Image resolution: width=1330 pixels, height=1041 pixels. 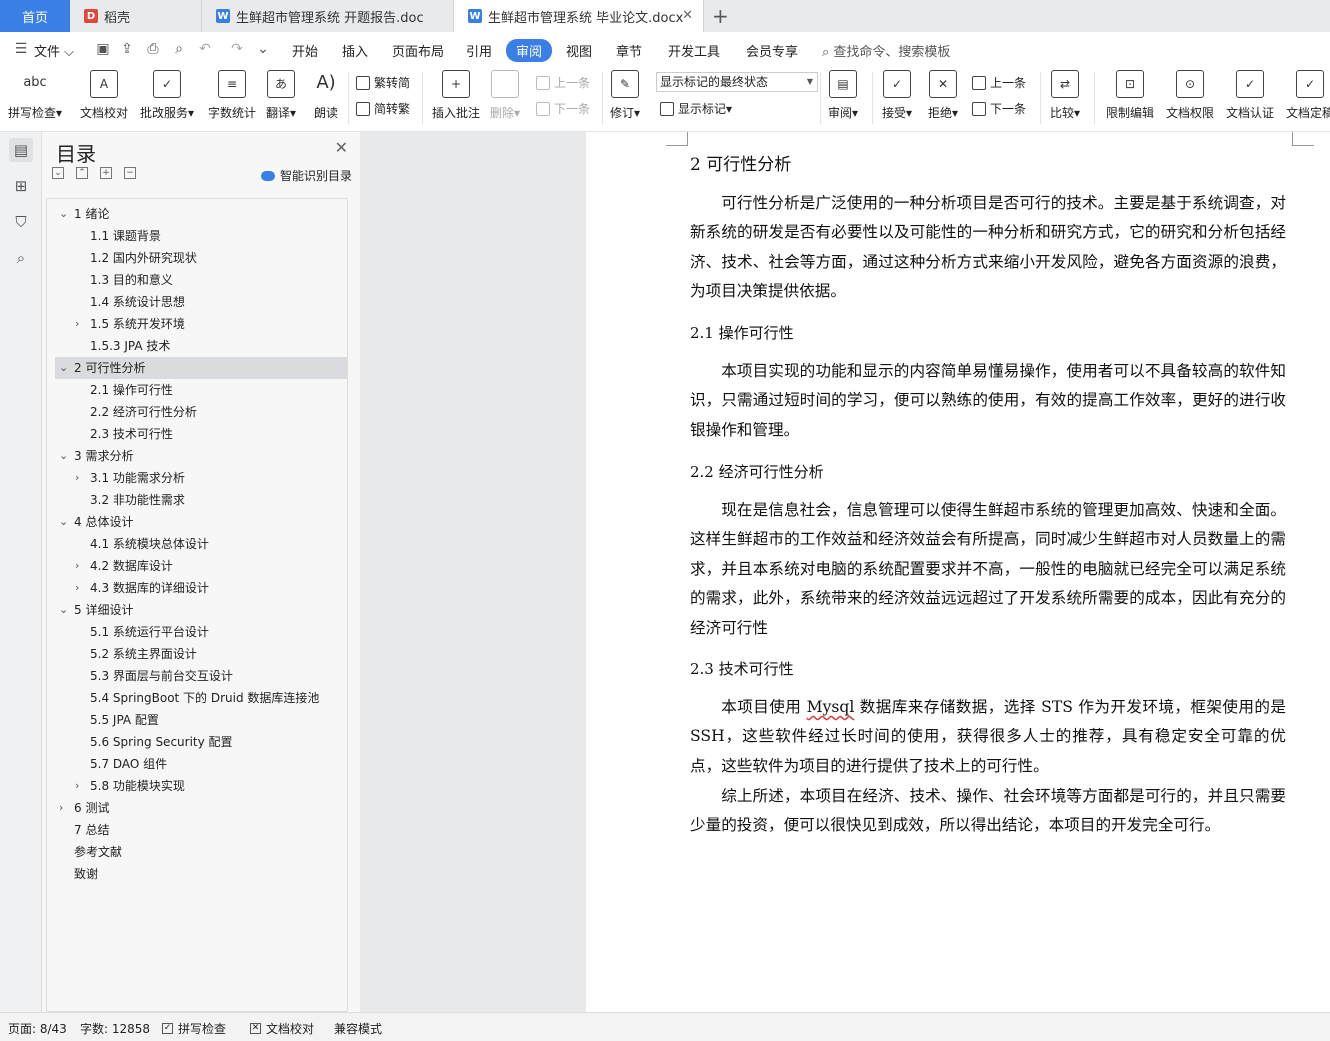 I want to click on toc-item: › 5.8 功能模块实现, so click(x=197, y=786).